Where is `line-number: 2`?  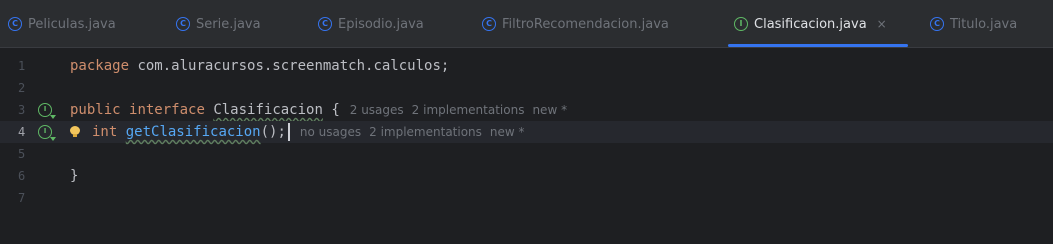 line-number: 2 is located at coordinates (22, 88).